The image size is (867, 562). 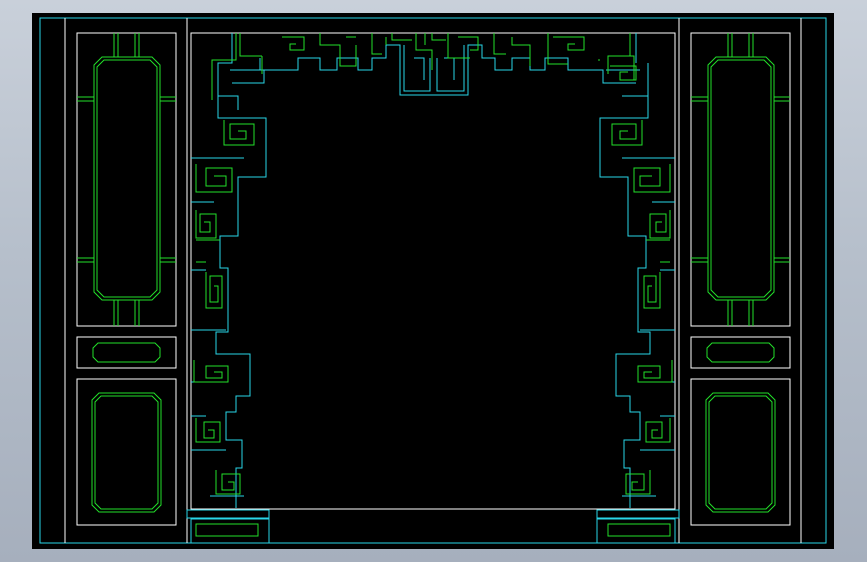 I want to click on right-plinth-base, so click(x=636, y=531).